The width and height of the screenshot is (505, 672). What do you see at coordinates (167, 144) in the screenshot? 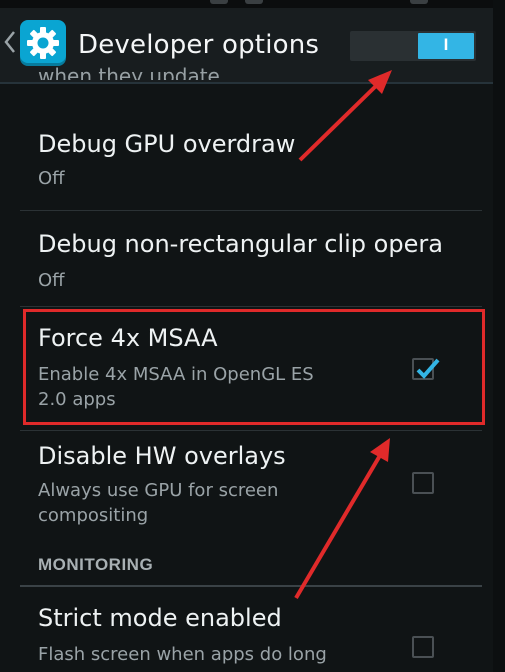
I see `pref-title: Debug GPU overdraw` at bounding box center [167, 144].